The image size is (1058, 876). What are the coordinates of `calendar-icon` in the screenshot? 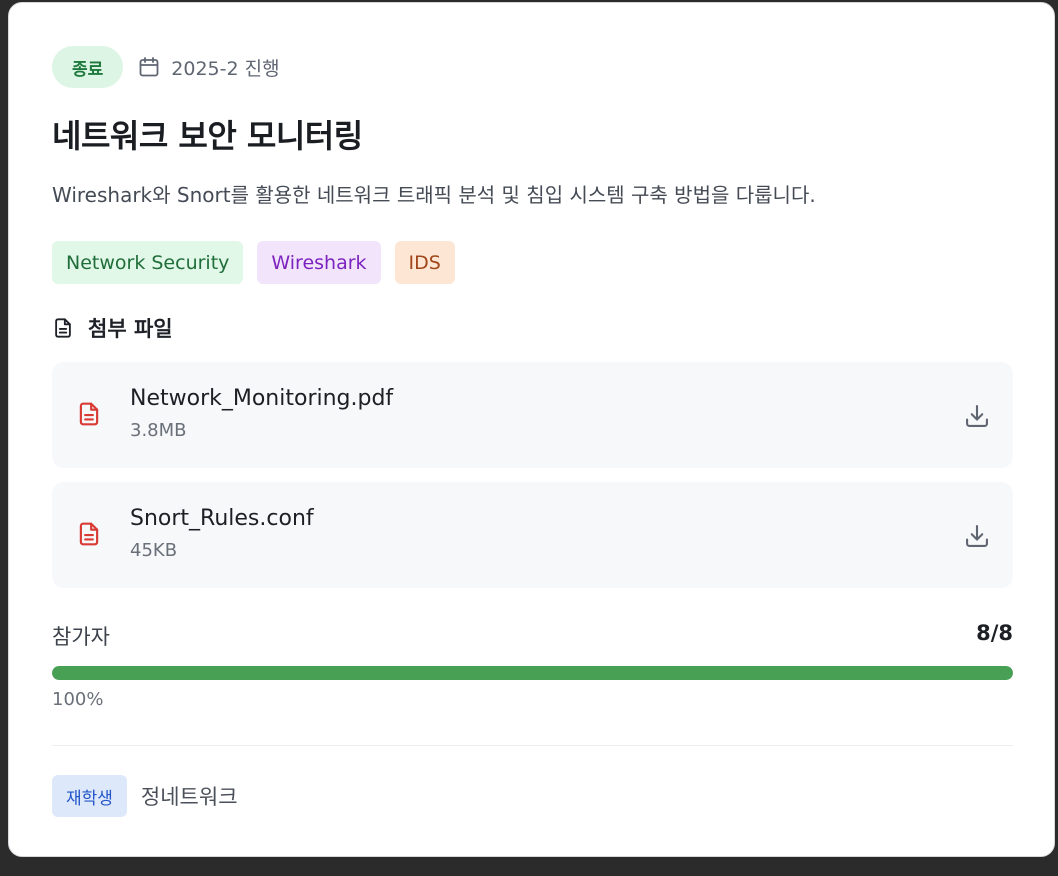 It's located at (149, 67).